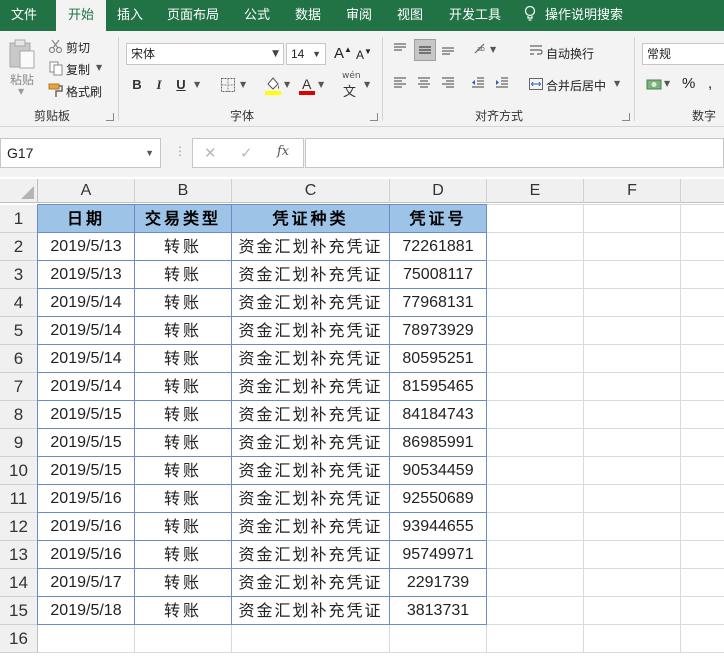  I want to click on borders-dropdown-icon: ▼, so click(243, 84).